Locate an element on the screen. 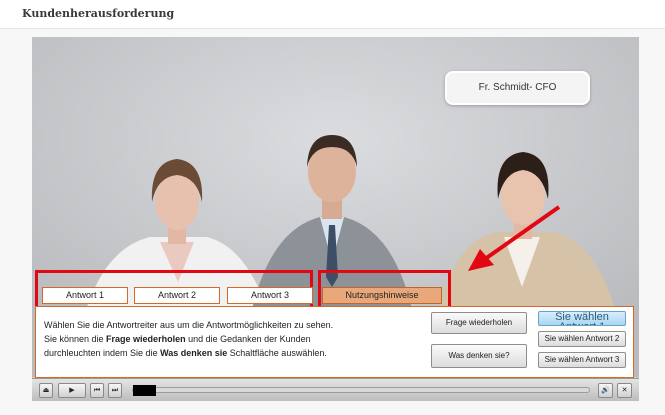 The image size is (665, 415). window-titlebar: Kundenherausforderung is located at coordinates (332, 14).